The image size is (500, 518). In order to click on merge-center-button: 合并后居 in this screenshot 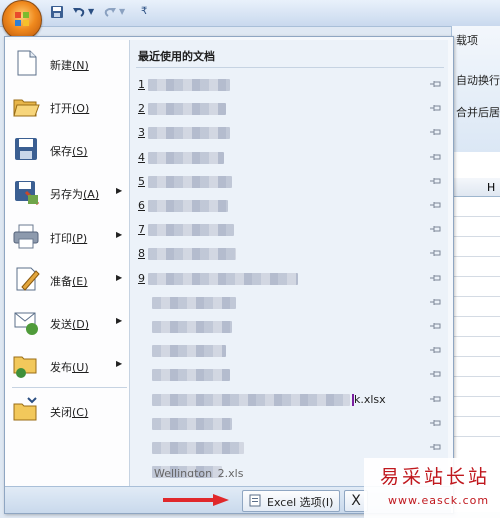, I will do `click(478, 112)`.